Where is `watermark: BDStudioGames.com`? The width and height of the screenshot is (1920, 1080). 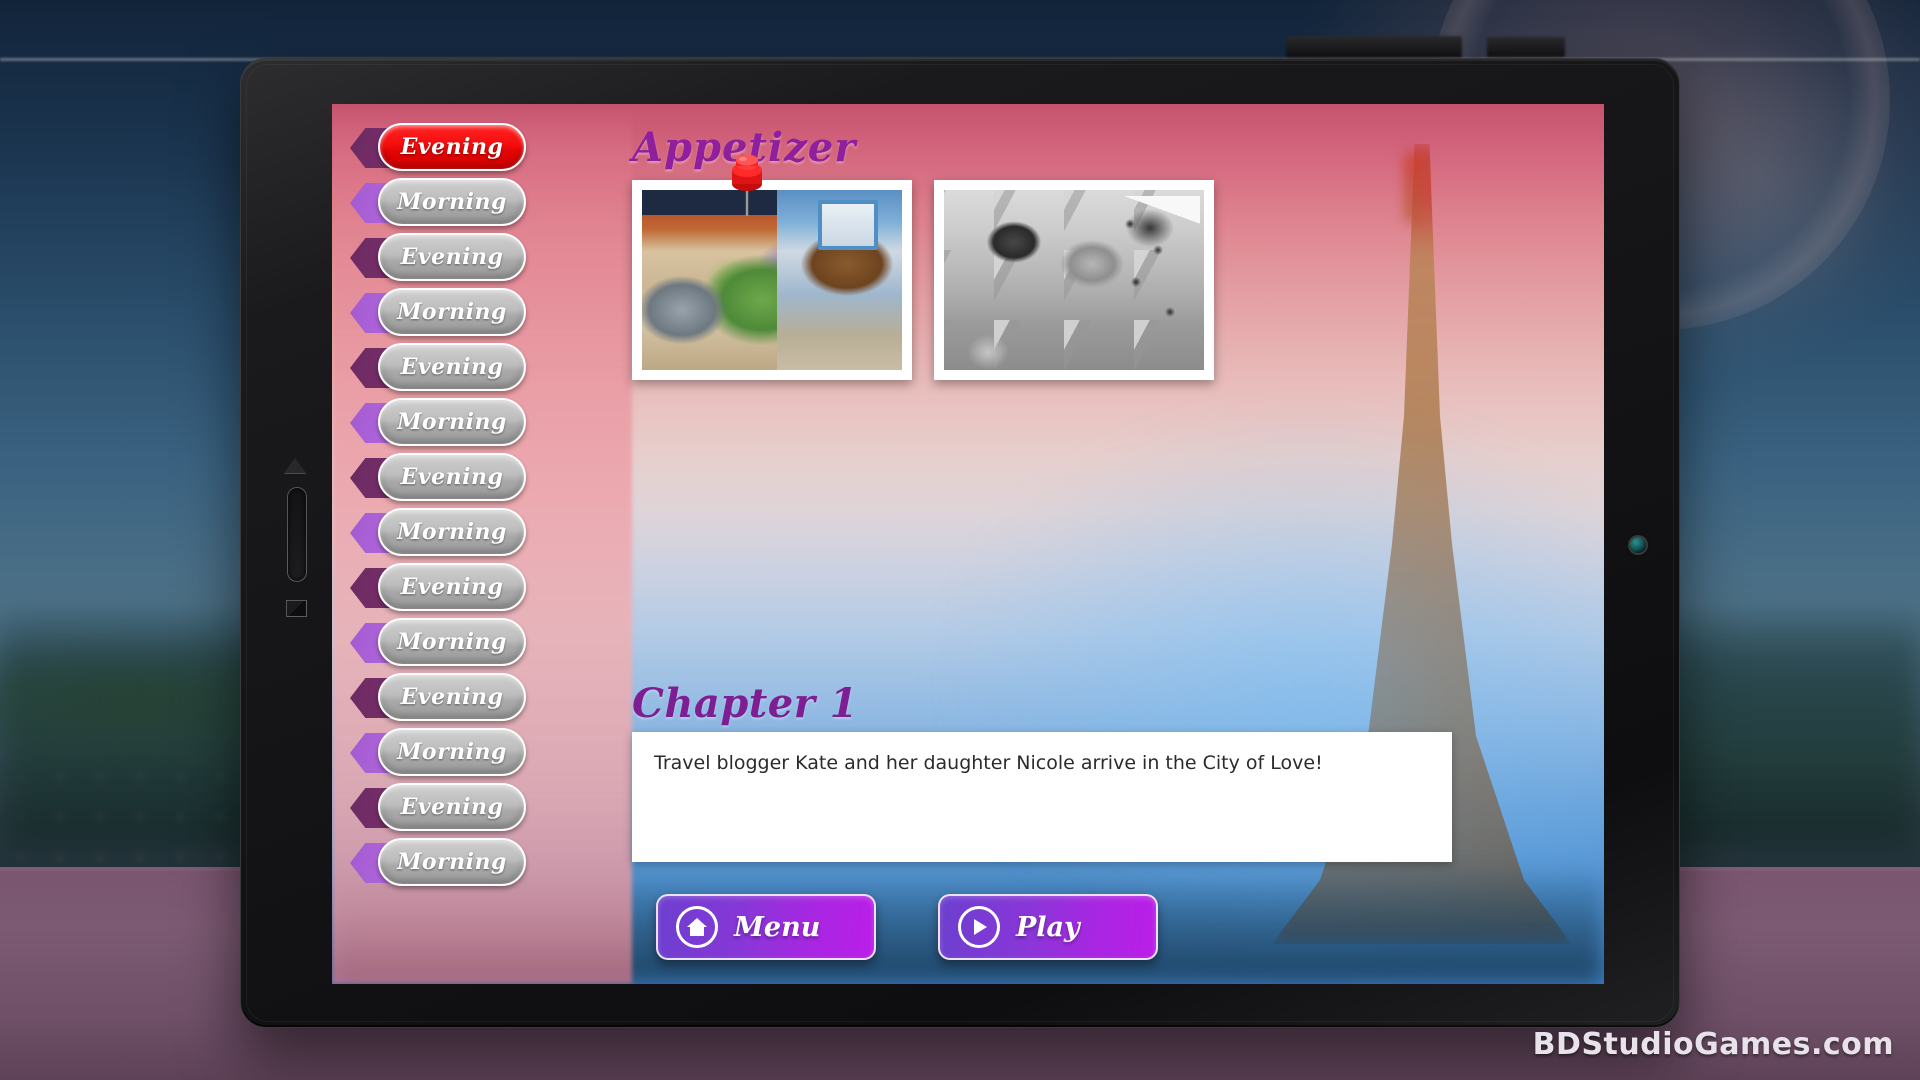 watermark: BDStudioGames.com is located at coordinates (1713, 1044).